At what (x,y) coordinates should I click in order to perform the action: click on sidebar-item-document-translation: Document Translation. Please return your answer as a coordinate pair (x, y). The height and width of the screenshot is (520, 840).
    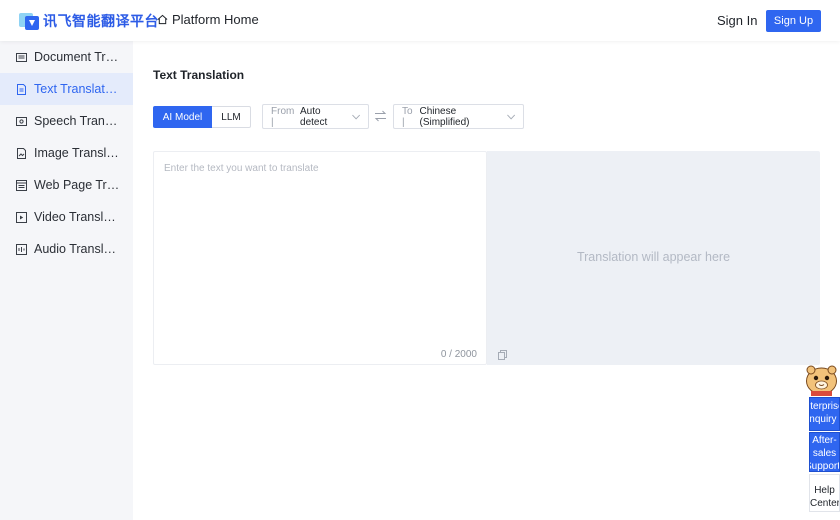
    Looking at the image, I should click on (66, 57).